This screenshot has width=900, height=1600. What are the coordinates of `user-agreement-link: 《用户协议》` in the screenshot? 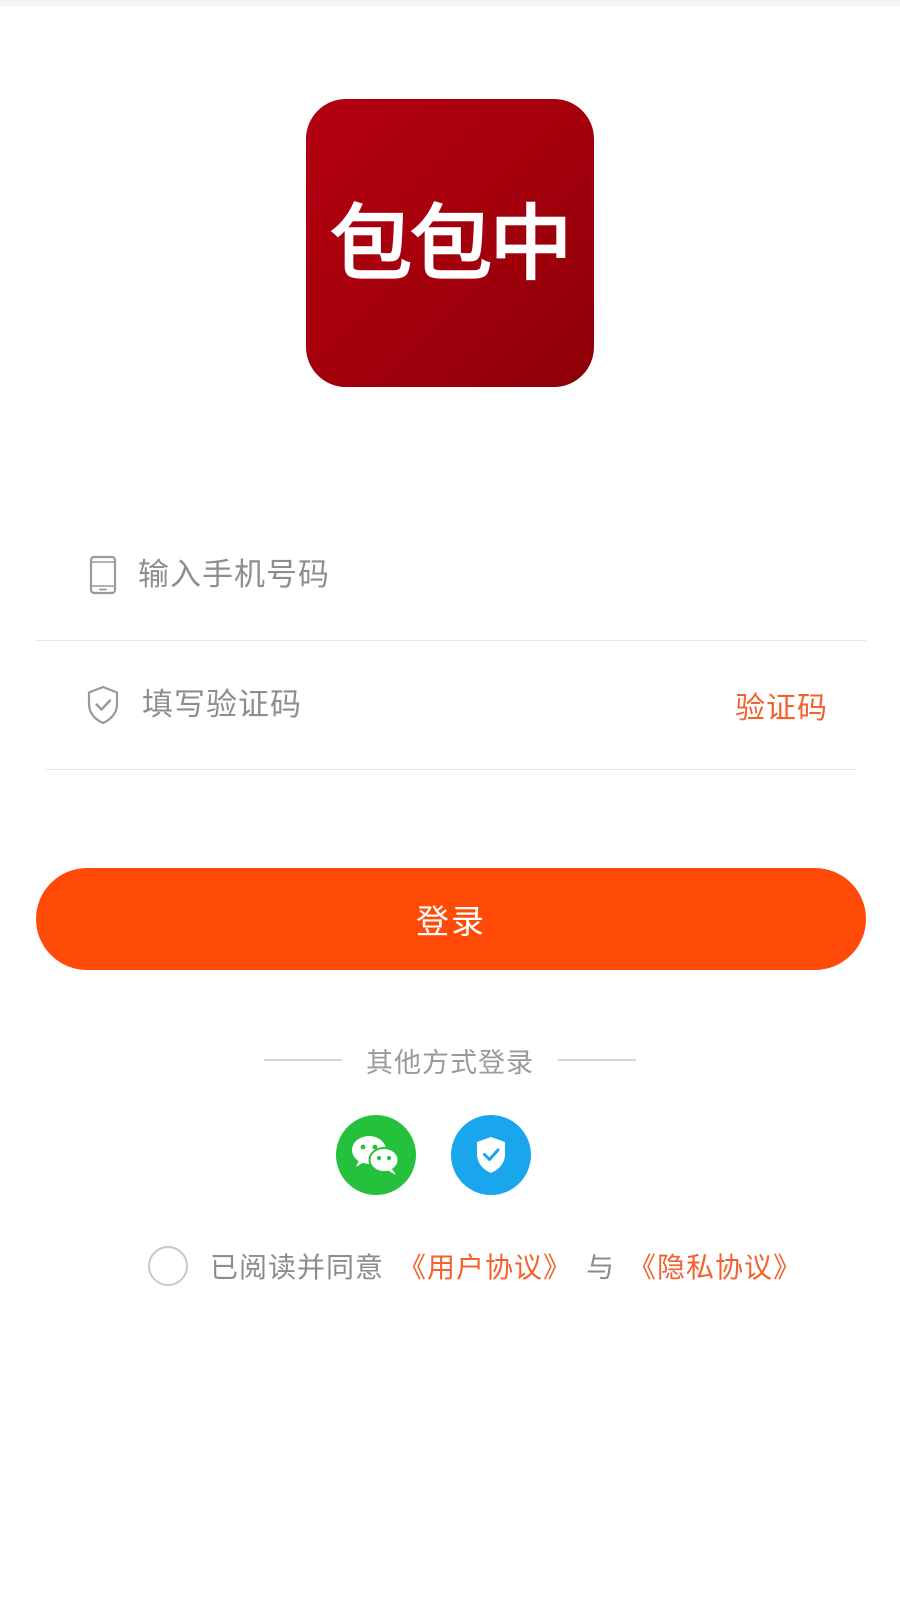 It's located at (485, 1266).